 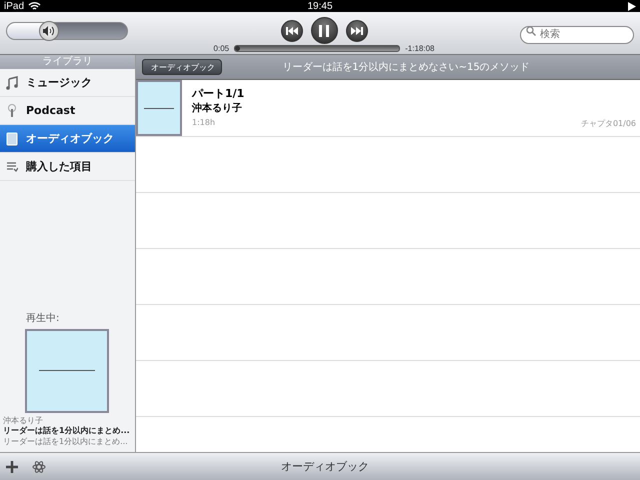 I want to click on pause-icon, so click(x=324, y=30).